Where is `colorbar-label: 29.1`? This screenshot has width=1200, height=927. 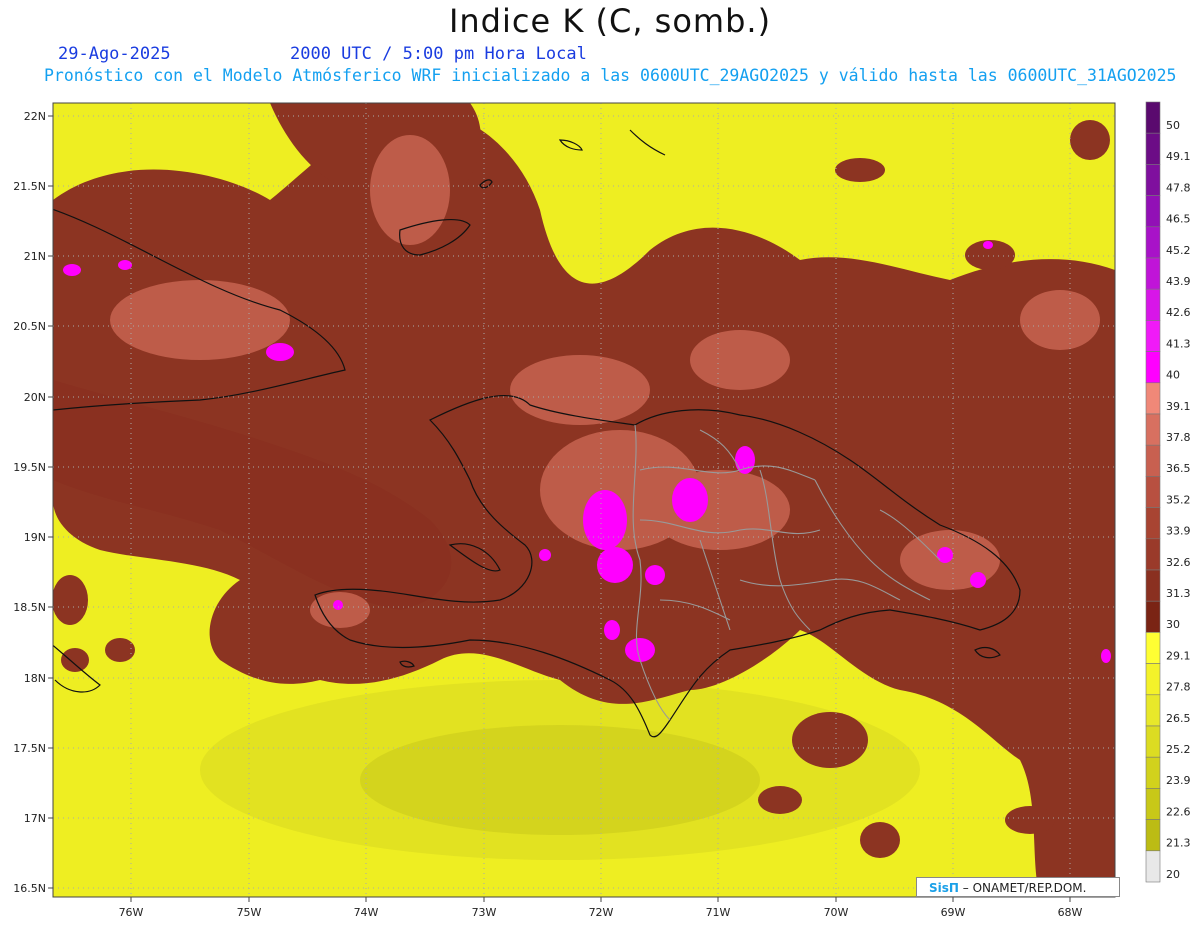 colorbar-label: 29.1 is located at coordinates (1178, 655).